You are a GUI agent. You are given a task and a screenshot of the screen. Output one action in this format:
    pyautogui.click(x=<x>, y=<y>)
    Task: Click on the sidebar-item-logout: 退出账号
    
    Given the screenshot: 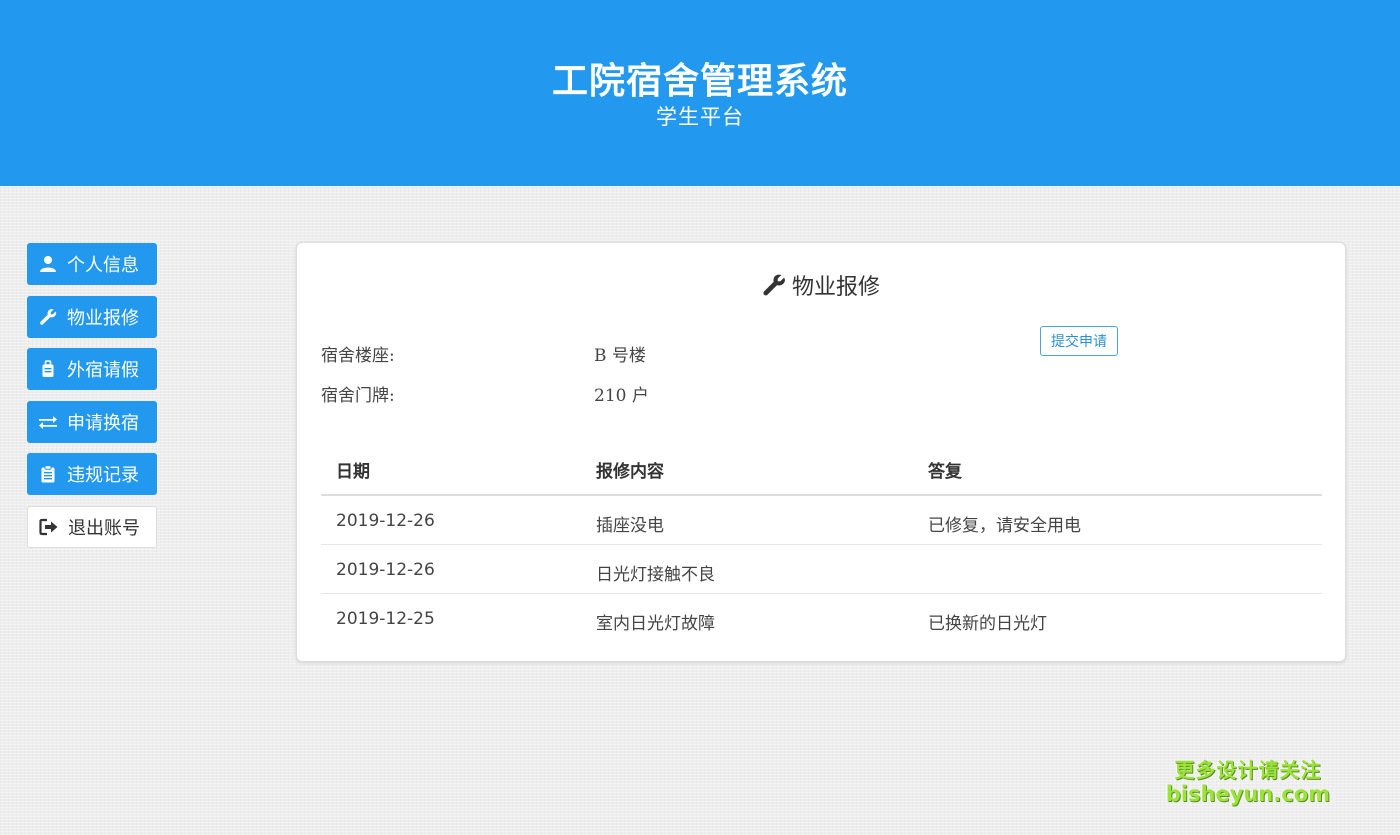 What is the action you would take?
    pyautogui.click(x=92, y=526)
    